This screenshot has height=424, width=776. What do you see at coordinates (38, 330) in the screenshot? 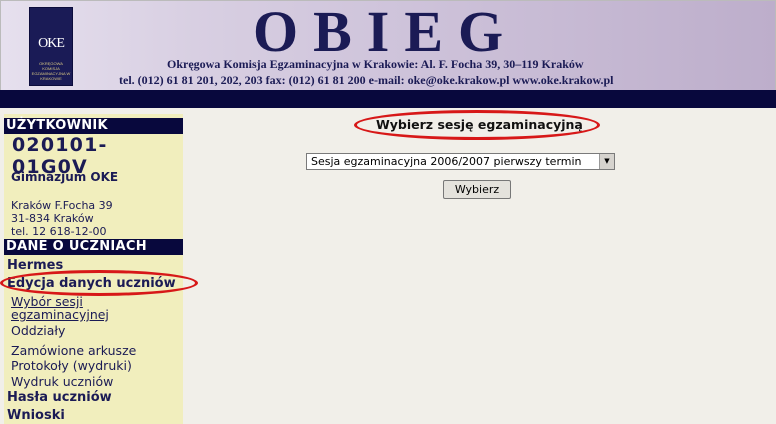
I see `nav-classes: Oddziały` at bounding box center [38, 330].